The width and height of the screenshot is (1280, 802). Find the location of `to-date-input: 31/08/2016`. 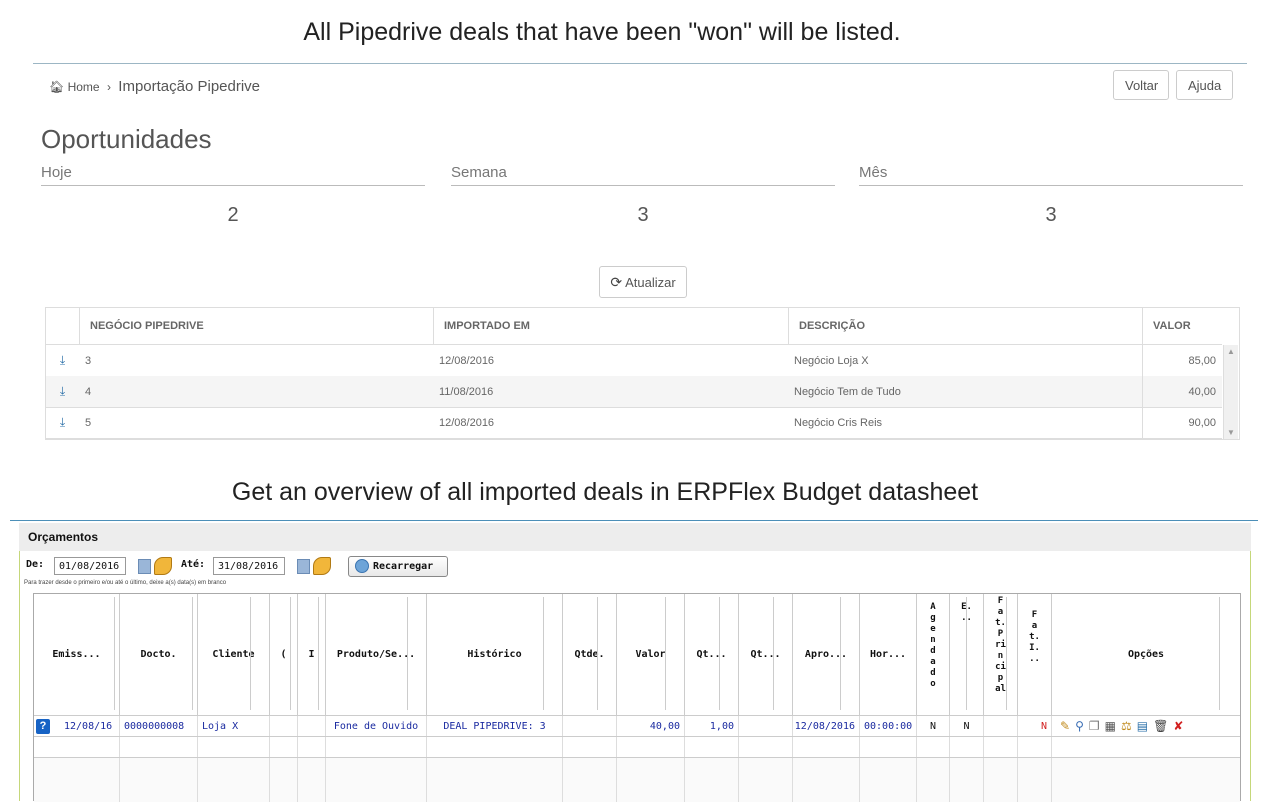

to-date-input: 31/08/2016 is located at coordinates (249, 566).